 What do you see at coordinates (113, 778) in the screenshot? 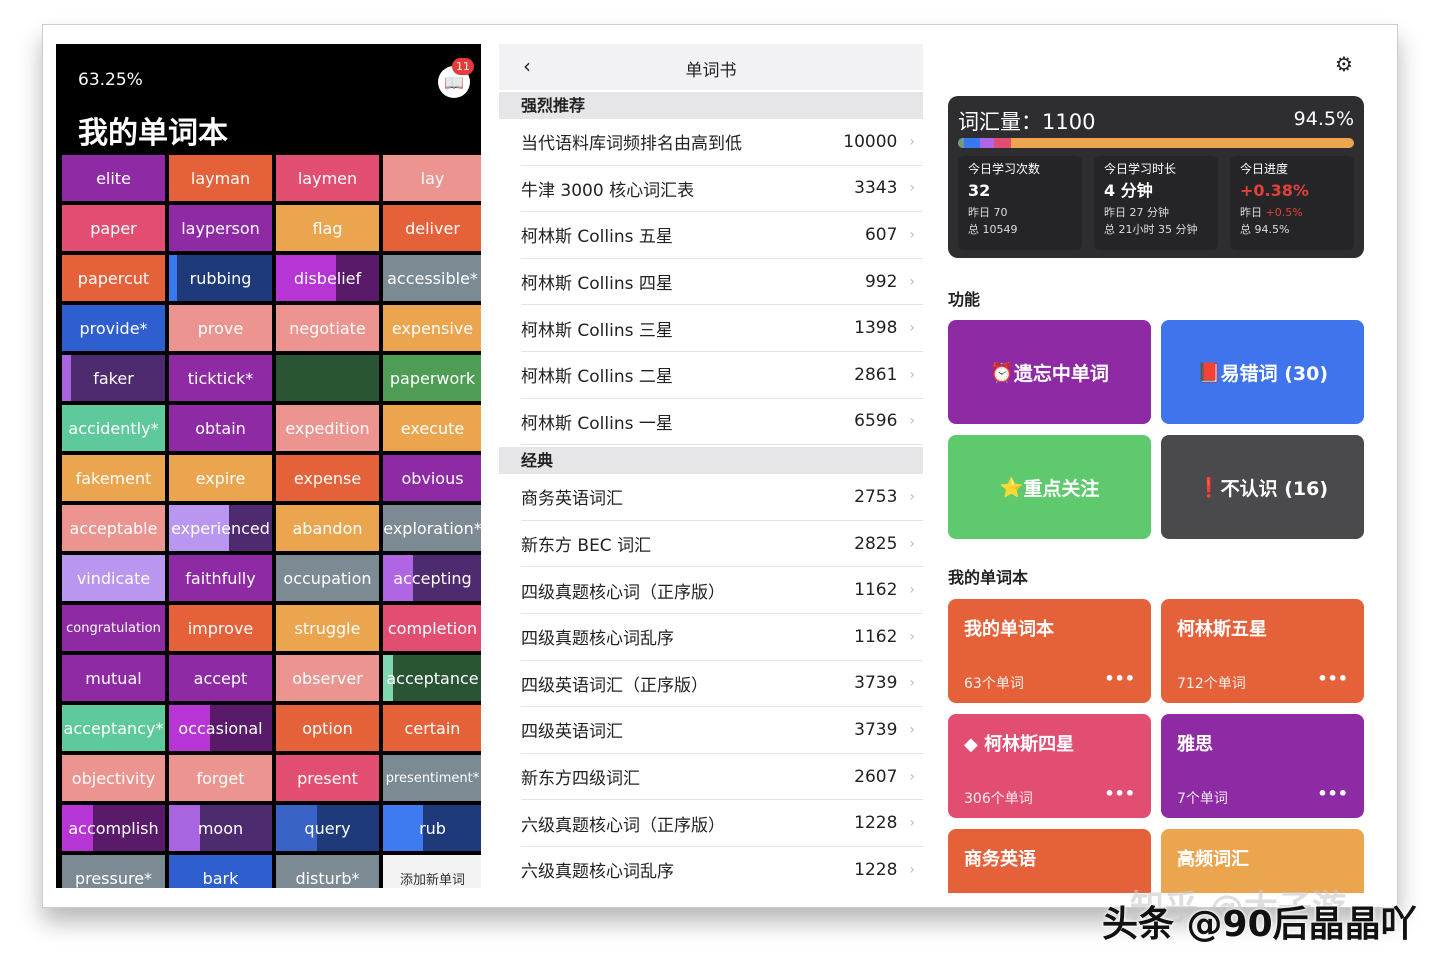
I see `word-cell: objectivity` at bounding box center [113, 778].